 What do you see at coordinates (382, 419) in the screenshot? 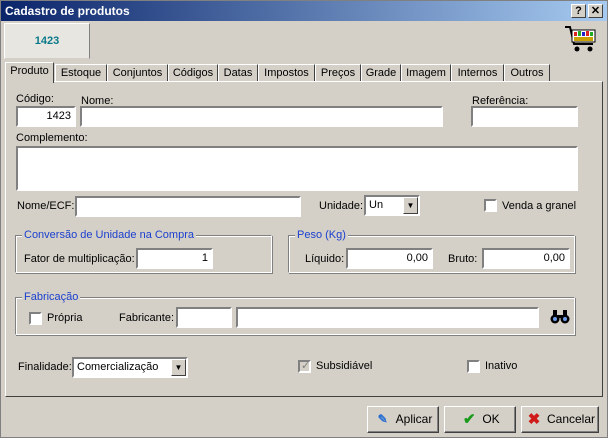
I see `apply-icon: ✎` at bounding box center [382, 419].